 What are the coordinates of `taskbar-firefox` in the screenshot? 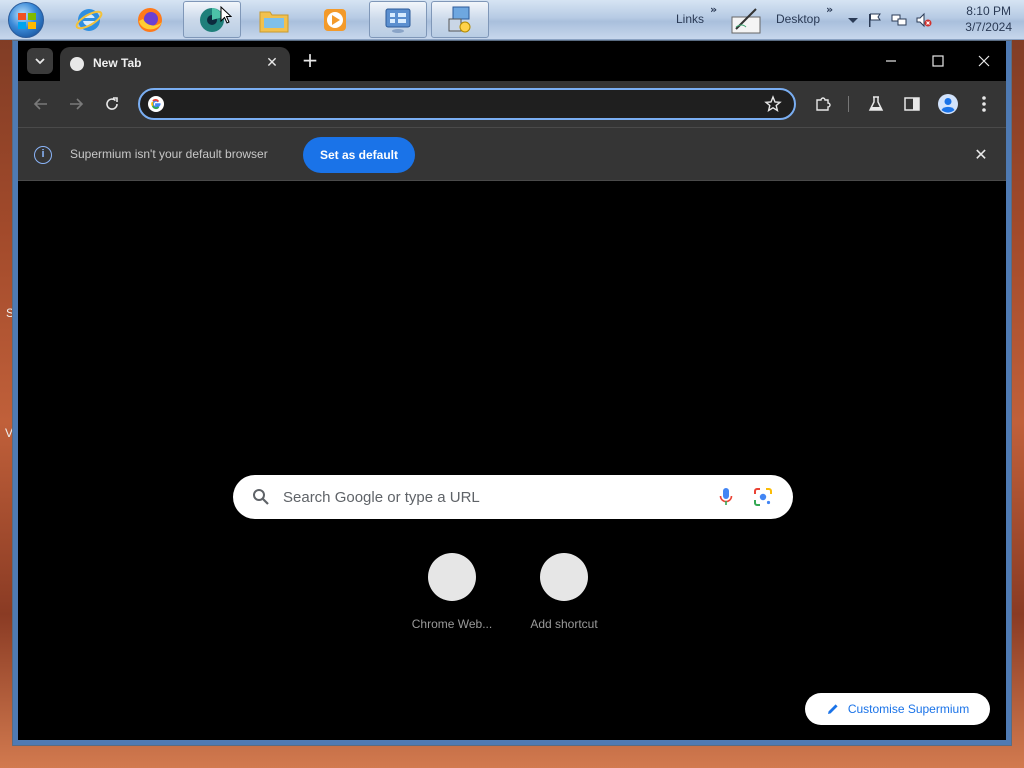 It's located at (150, 19).